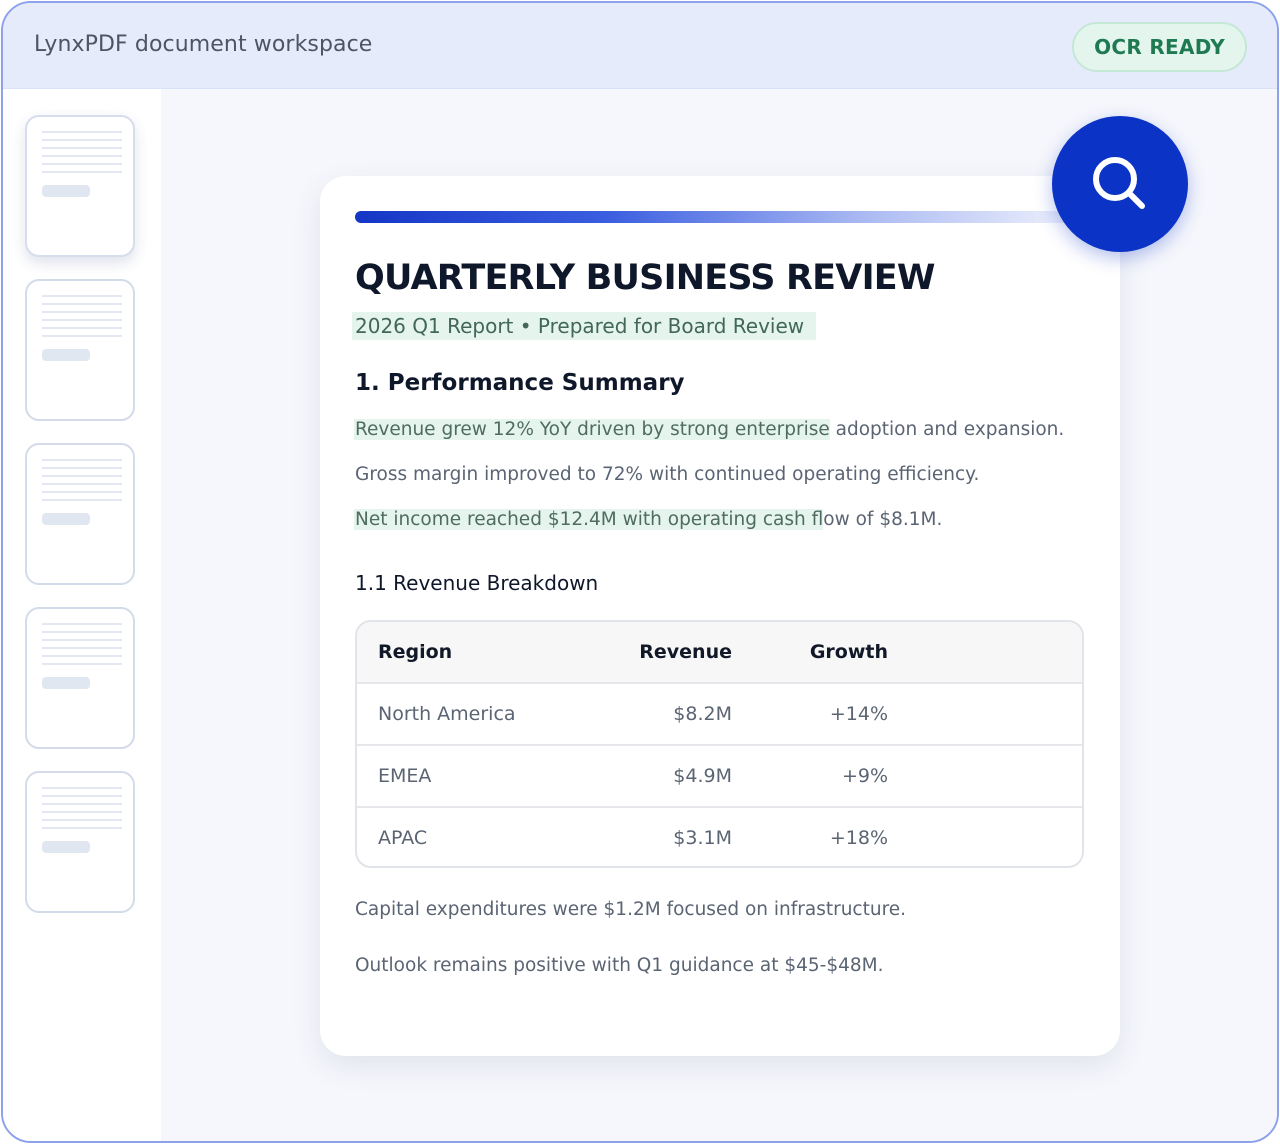 The height and width of the screenshot is (1144, 1280). What do you see at coordinates (405, 776) in the screenshot?
I see `cell-region: EMEA` at bounding box center [405, 776].